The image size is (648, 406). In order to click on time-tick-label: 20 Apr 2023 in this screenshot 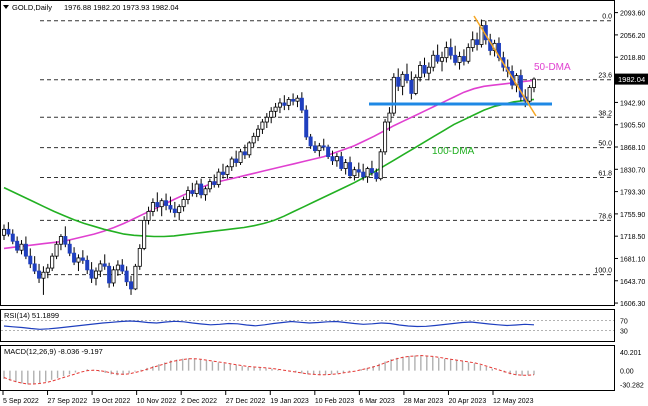, I will do `click(467, 401)`.